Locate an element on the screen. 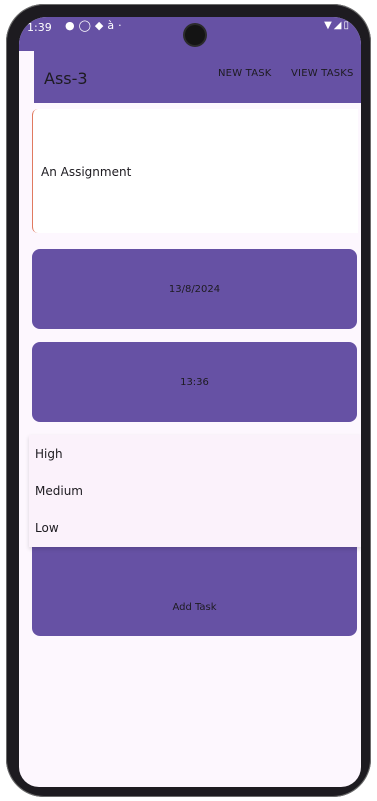 The width and height of the screenshot is (377, 801). battery-icon: ▯ is located at coordinates (346, 25).